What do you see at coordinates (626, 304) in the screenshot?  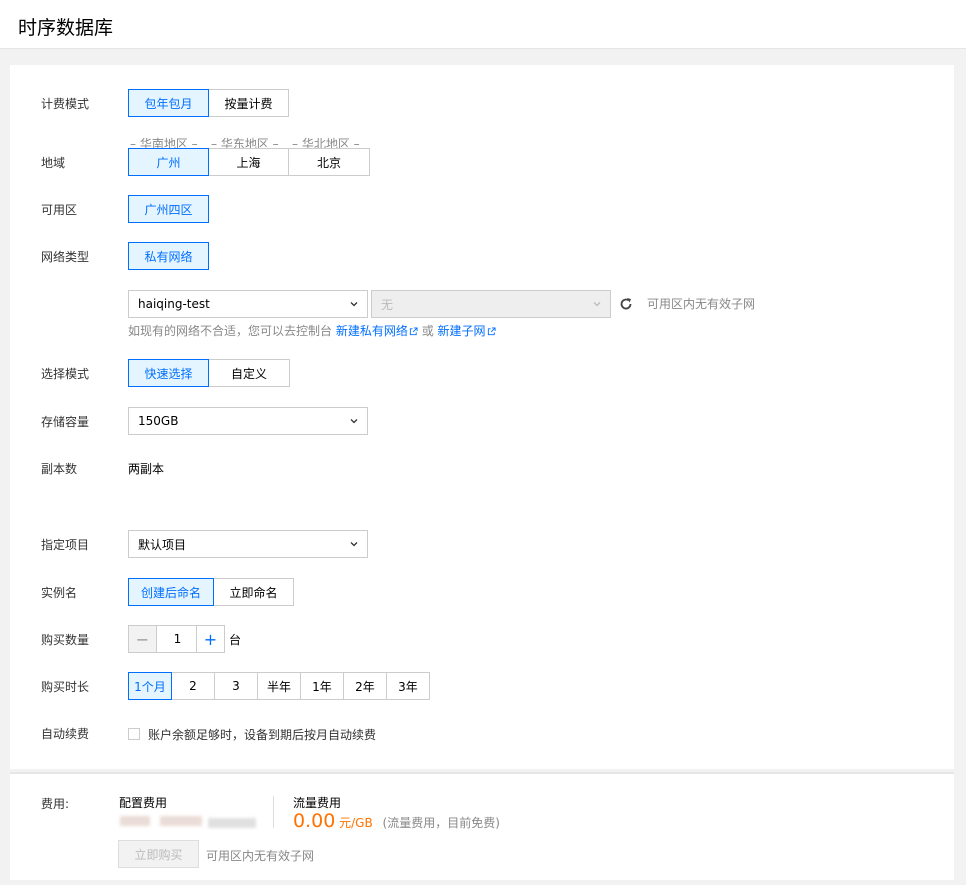 I see `refresh-icon` at bounding box center [626, 304].